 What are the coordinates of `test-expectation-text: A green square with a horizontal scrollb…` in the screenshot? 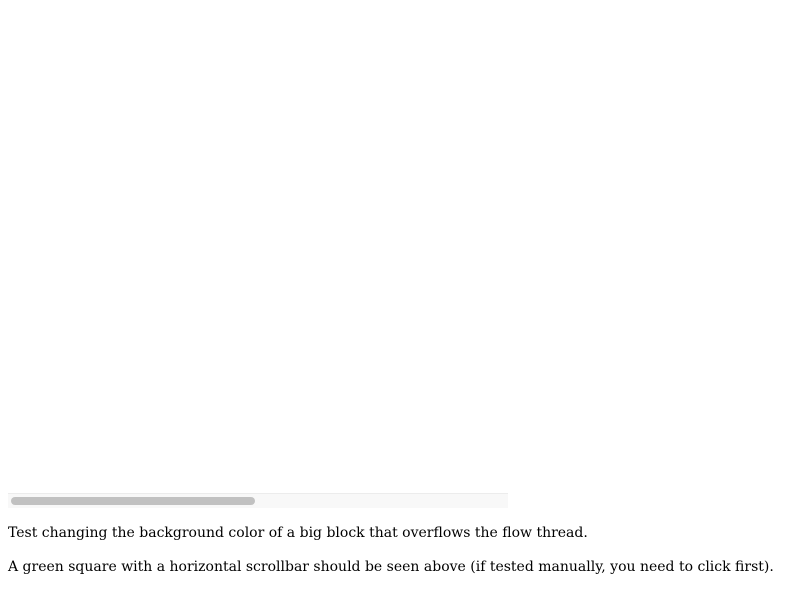 It's located at (391, 567).